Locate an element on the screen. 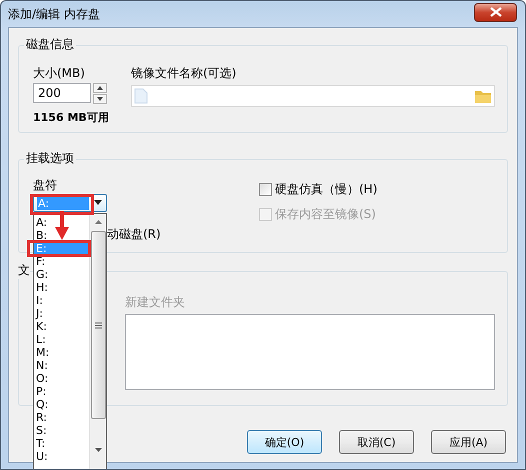 This screenshot has width=526, height=470. dialog-button: 取消(C) is located at coordinates (376, 442).